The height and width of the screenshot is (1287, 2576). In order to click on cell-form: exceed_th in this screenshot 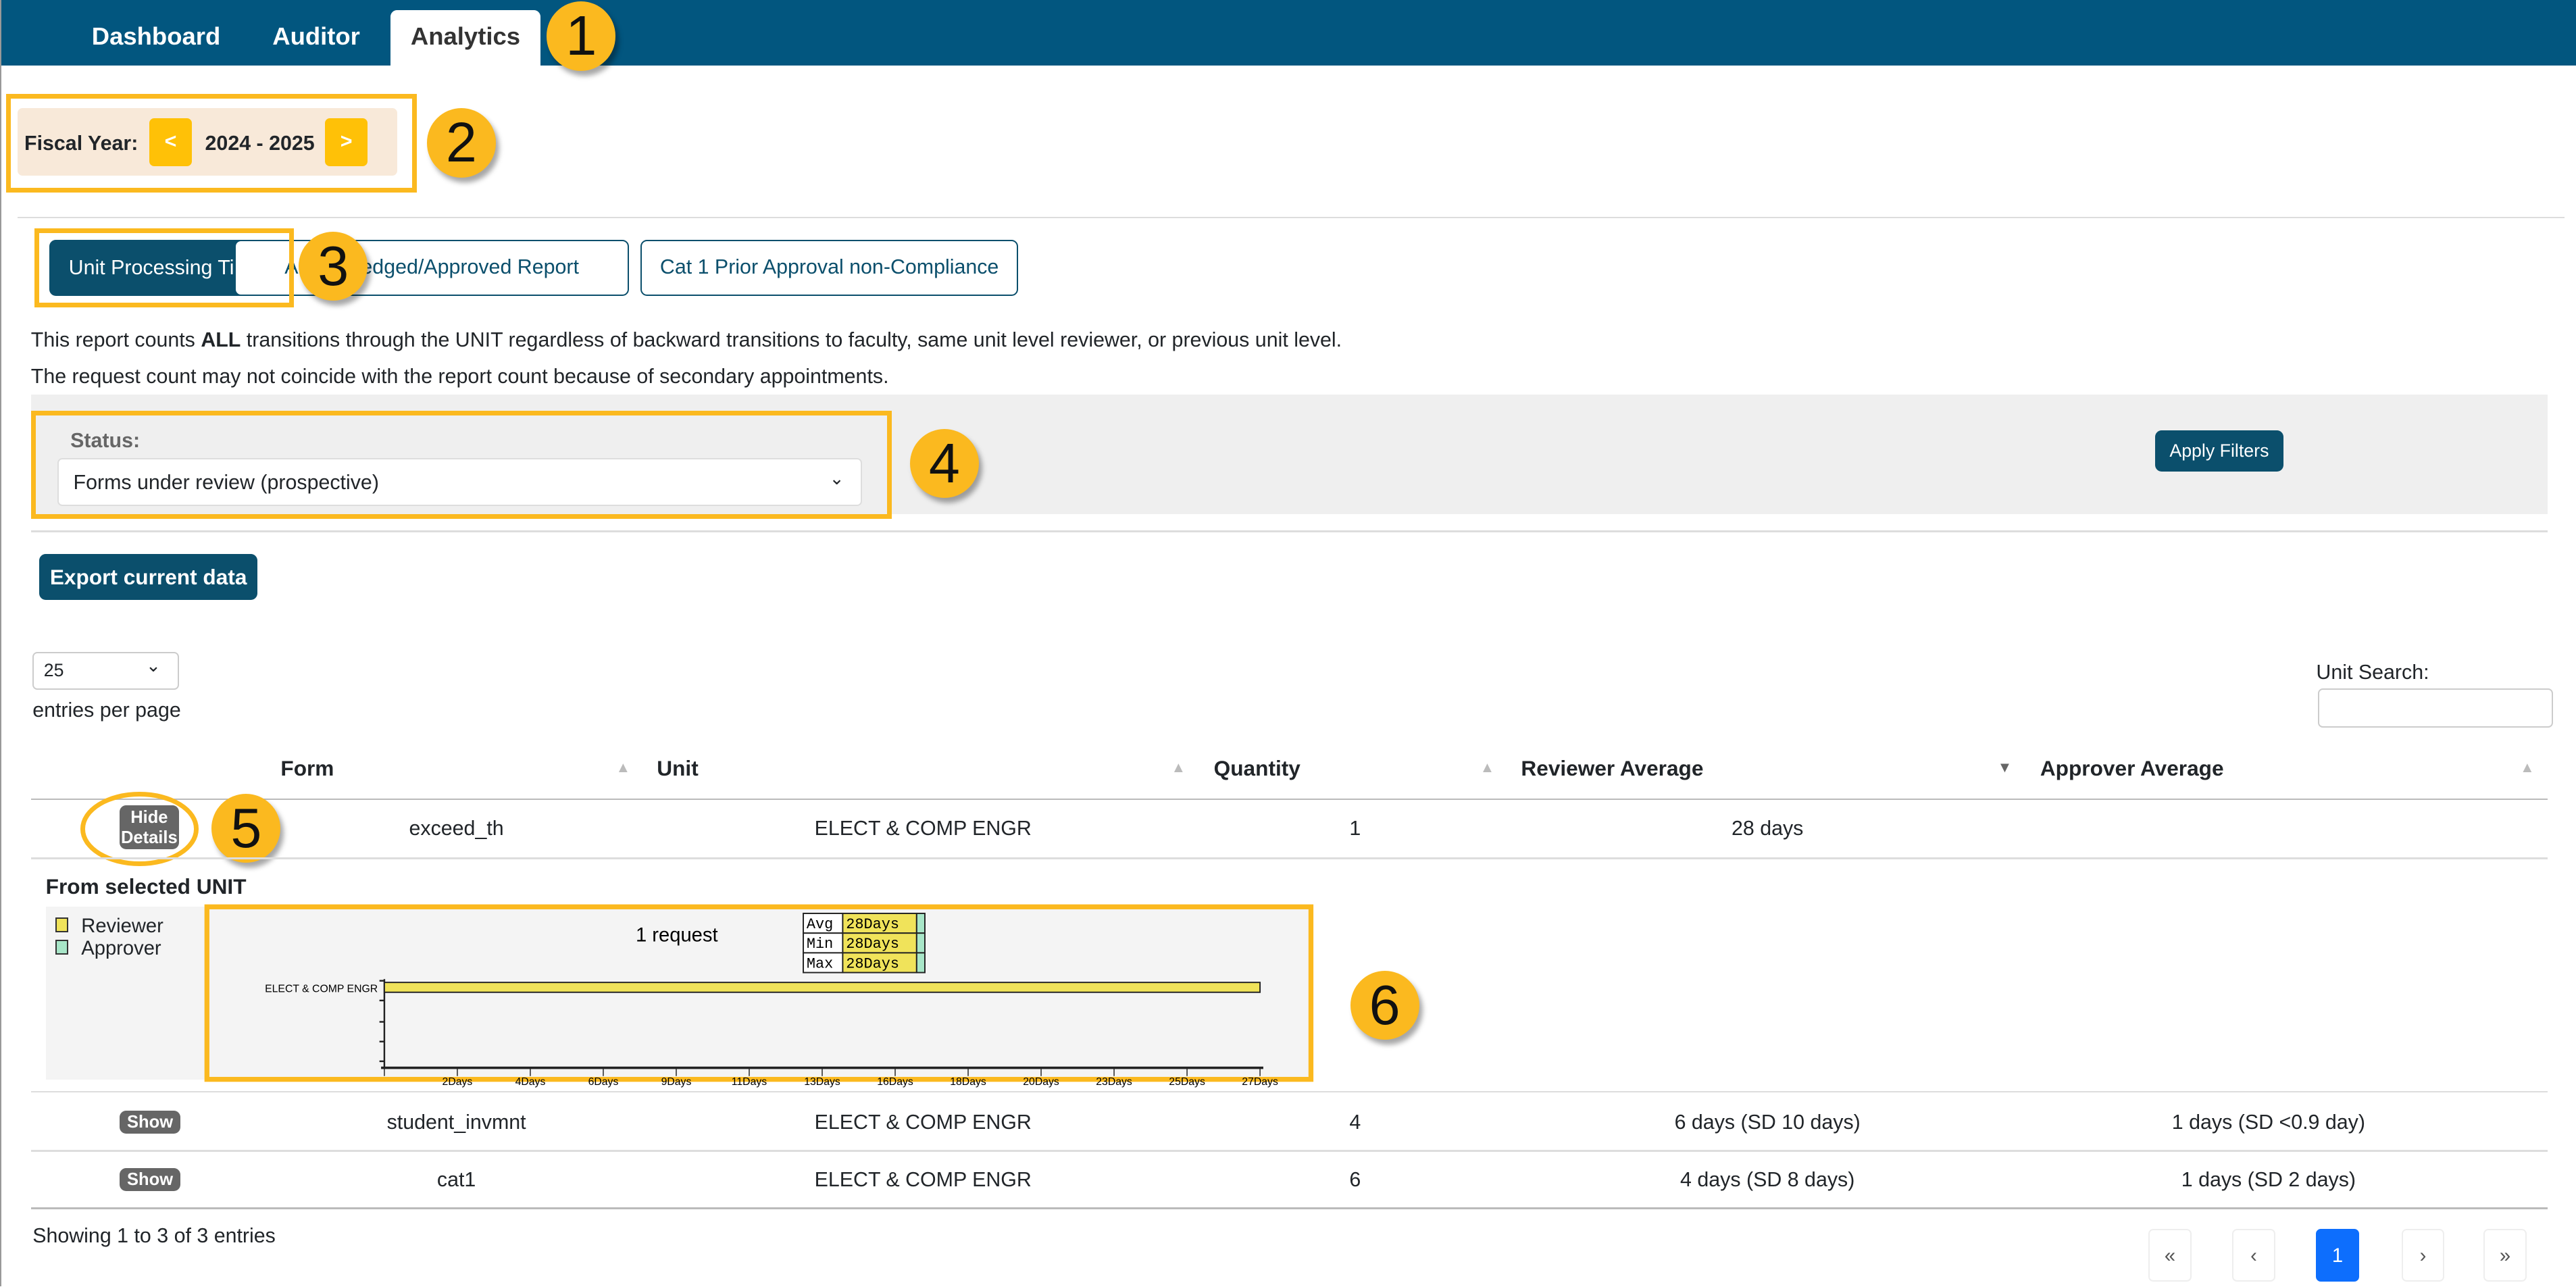, I will do `click(456, 828)`.